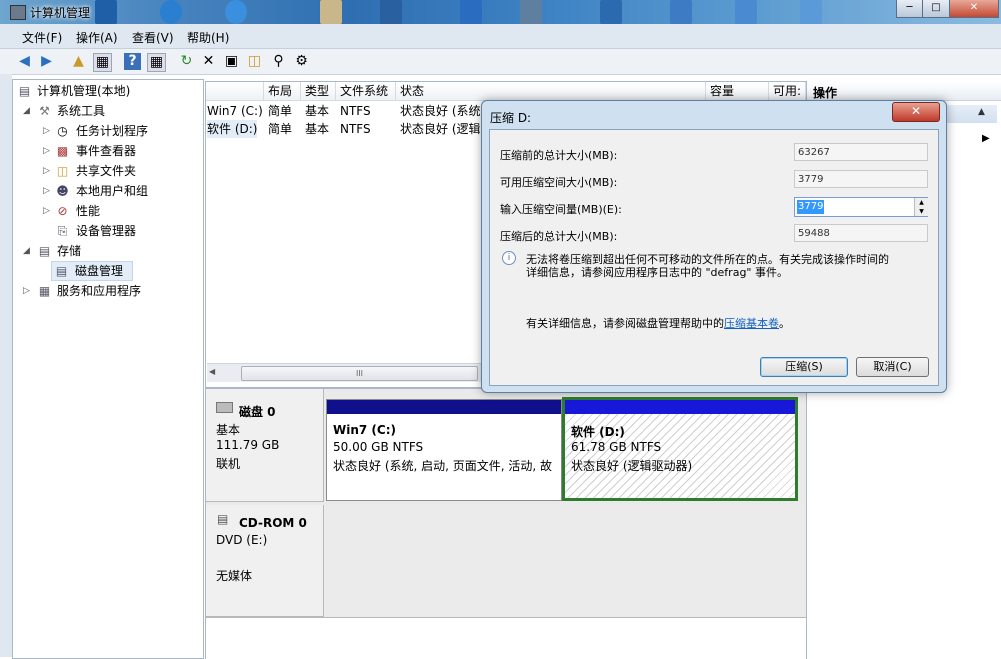 The width and height of the screenshot is (1001, 659). Describe the element at coordinates (981, 112) in the screenshot. I see `collapse-up-icon: ▲` at that location.